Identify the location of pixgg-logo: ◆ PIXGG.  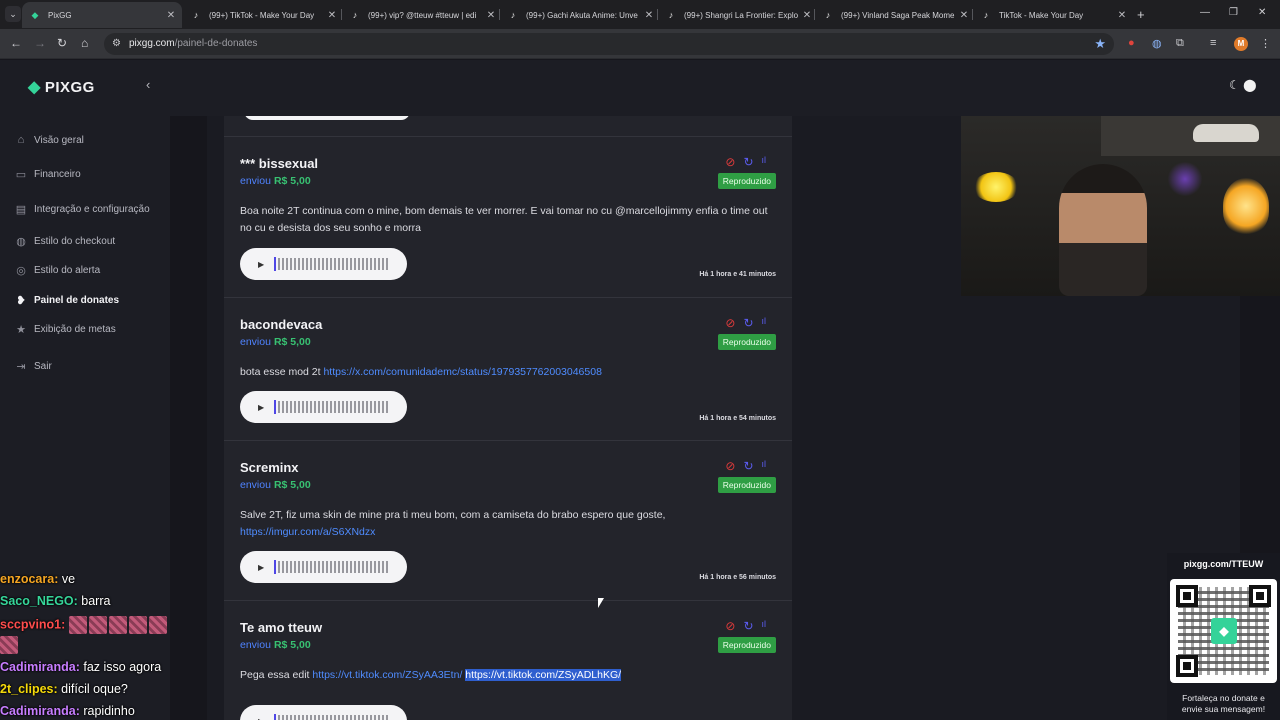
(61, 87).